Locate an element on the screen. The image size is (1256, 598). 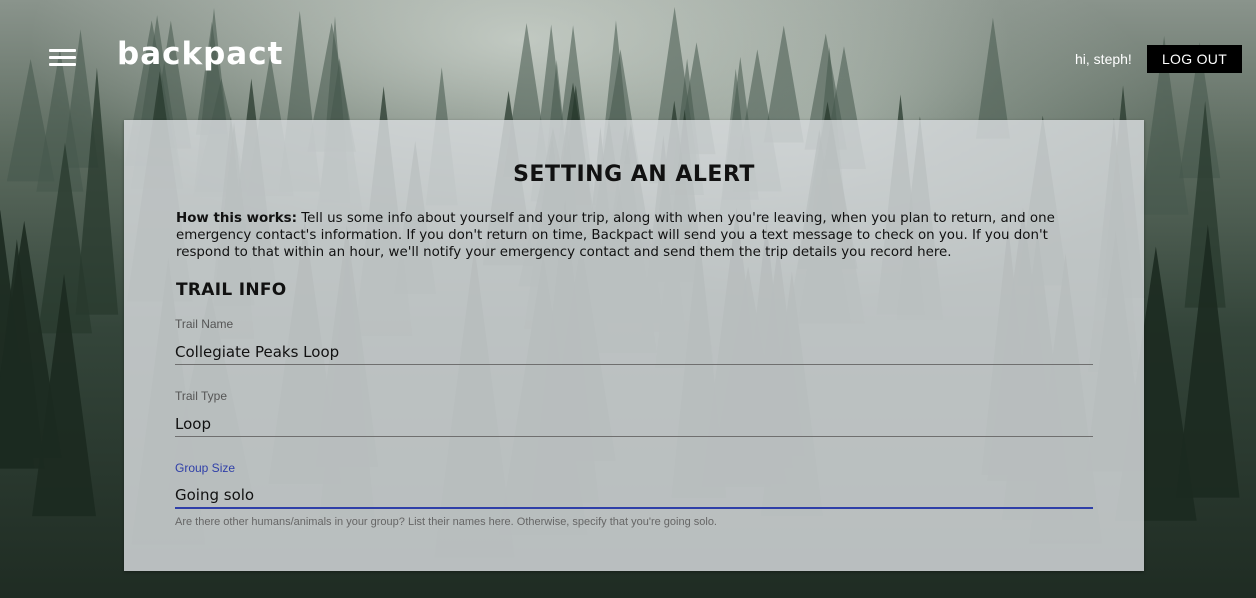
group-size-field: Group Size is located at coordinates (634, 485).